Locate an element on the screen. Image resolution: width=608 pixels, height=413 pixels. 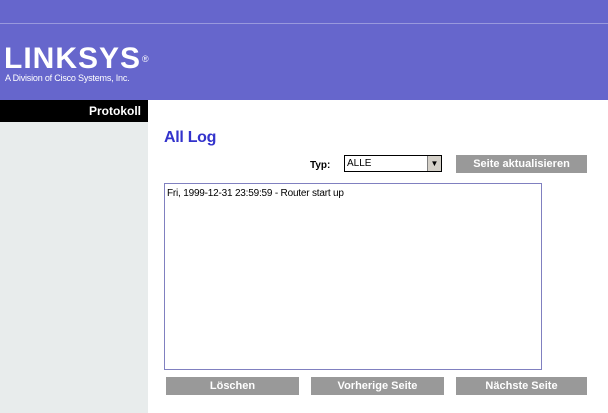
logo-text: LINKSYS is located at coordinates (73, 58).